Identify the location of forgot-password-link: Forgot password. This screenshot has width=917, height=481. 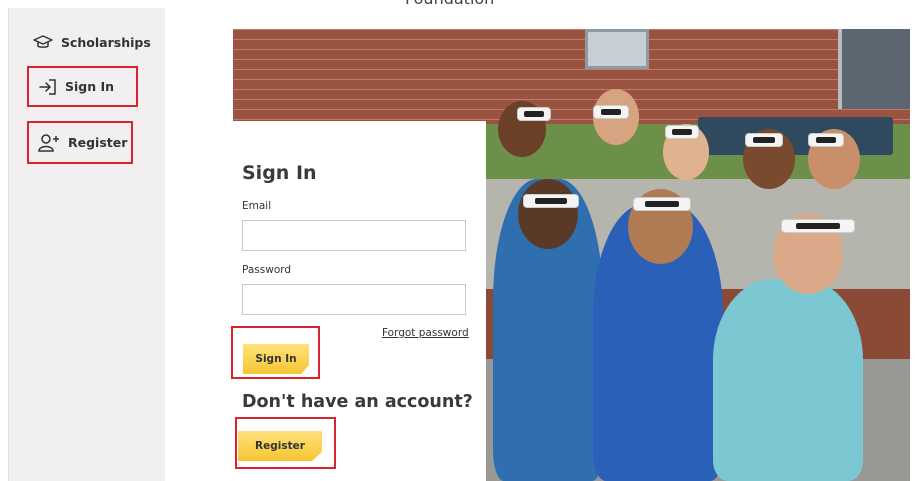
(425, 333).